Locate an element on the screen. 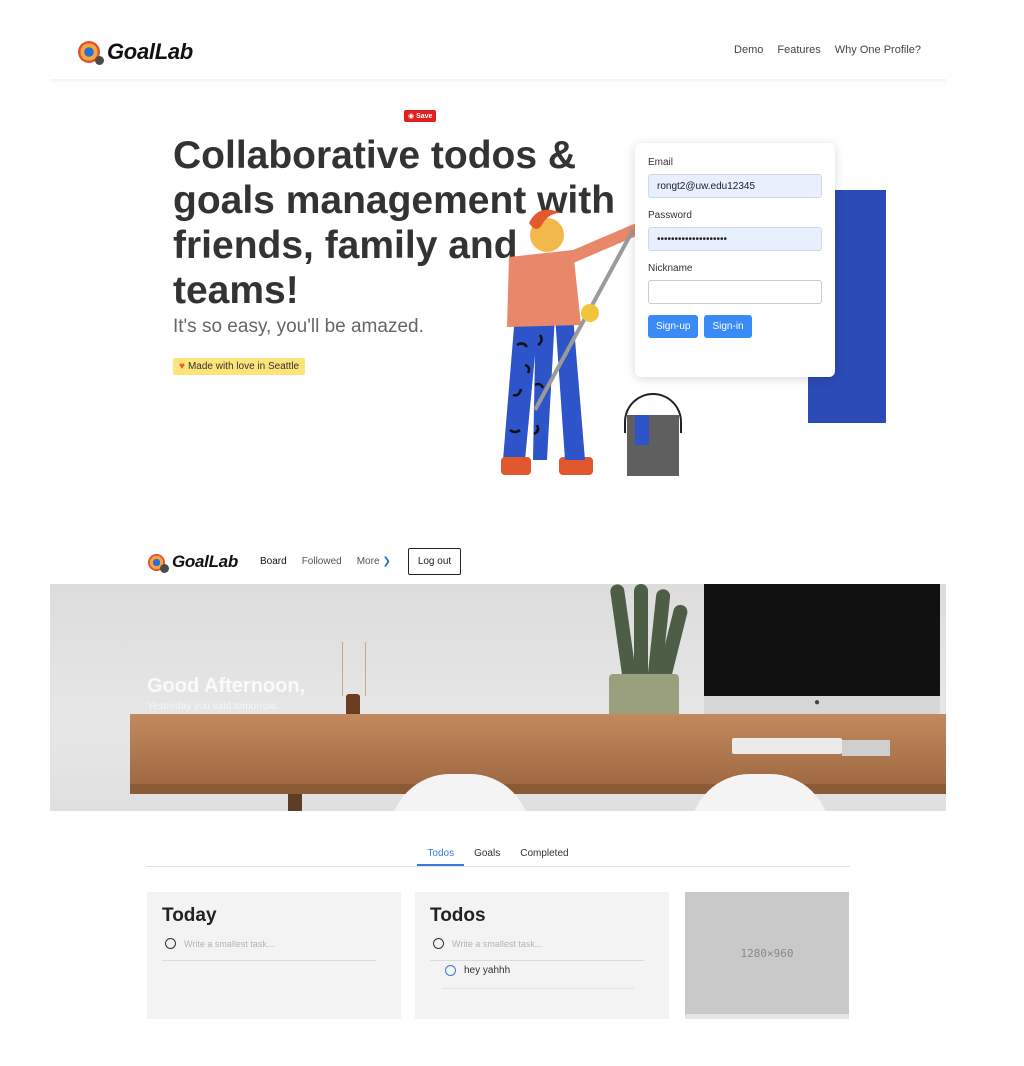  placeholder-image: 1280×960 is located at coordinates (767, 953).